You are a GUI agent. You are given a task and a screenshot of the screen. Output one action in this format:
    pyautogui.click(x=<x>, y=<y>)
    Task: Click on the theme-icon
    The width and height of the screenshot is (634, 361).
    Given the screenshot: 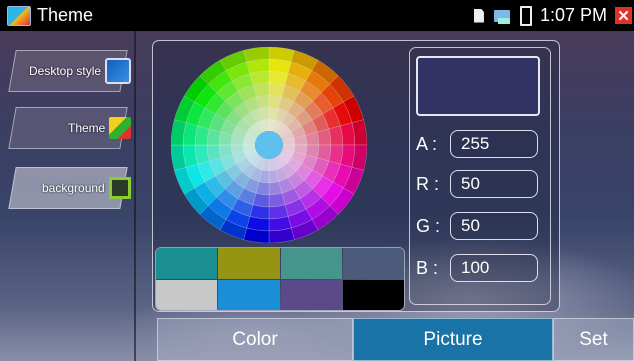 What is the action you would take?
    pyautogui.click(x=120, y=128)
    